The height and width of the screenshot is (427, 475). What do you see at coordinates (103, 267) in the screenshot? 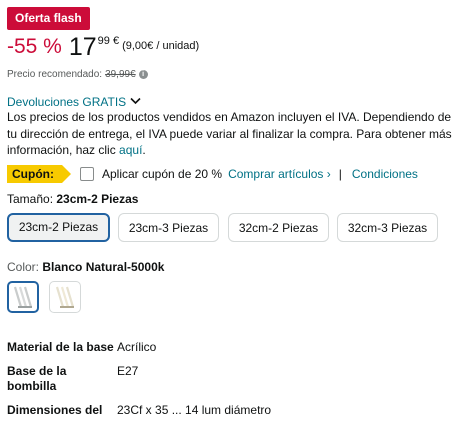
I see `color-selected-value: Blanco Natural-5000k` at bounding box center [103, 267].